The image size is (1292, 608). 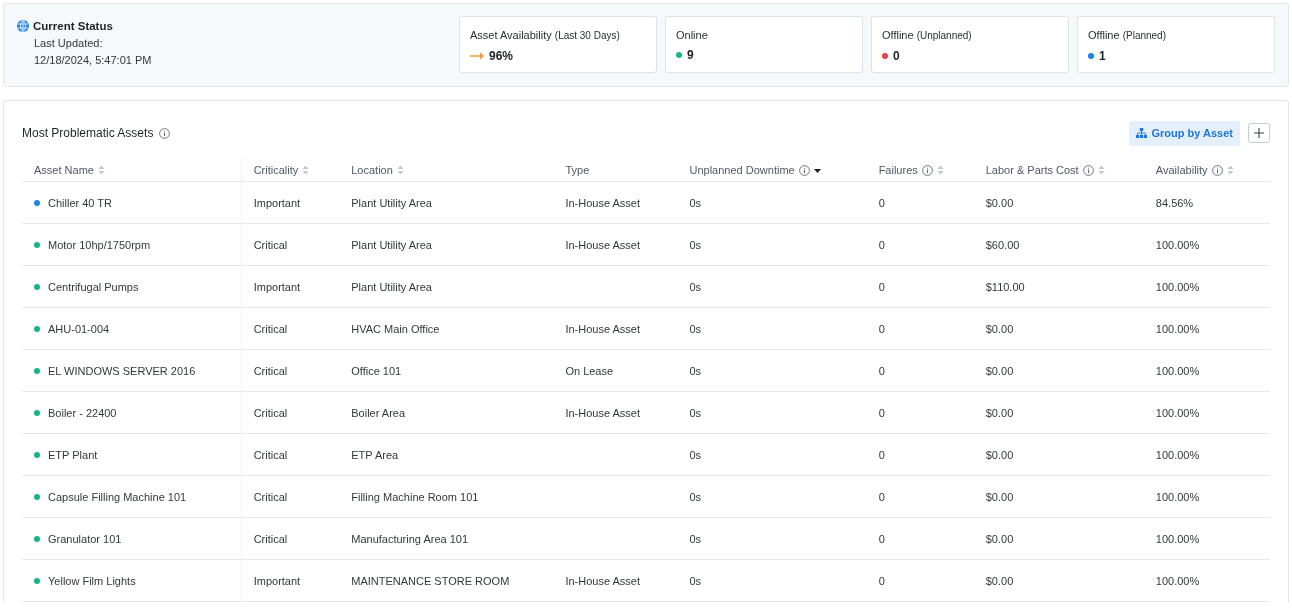 I want to click on asset-name: ETP Plant, so click(x=73, y=454).